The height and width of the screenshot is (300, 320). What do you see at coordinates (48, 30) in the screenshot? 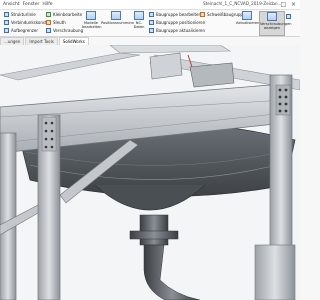
I see `bolt-icon` at bounding box center [48, 30].